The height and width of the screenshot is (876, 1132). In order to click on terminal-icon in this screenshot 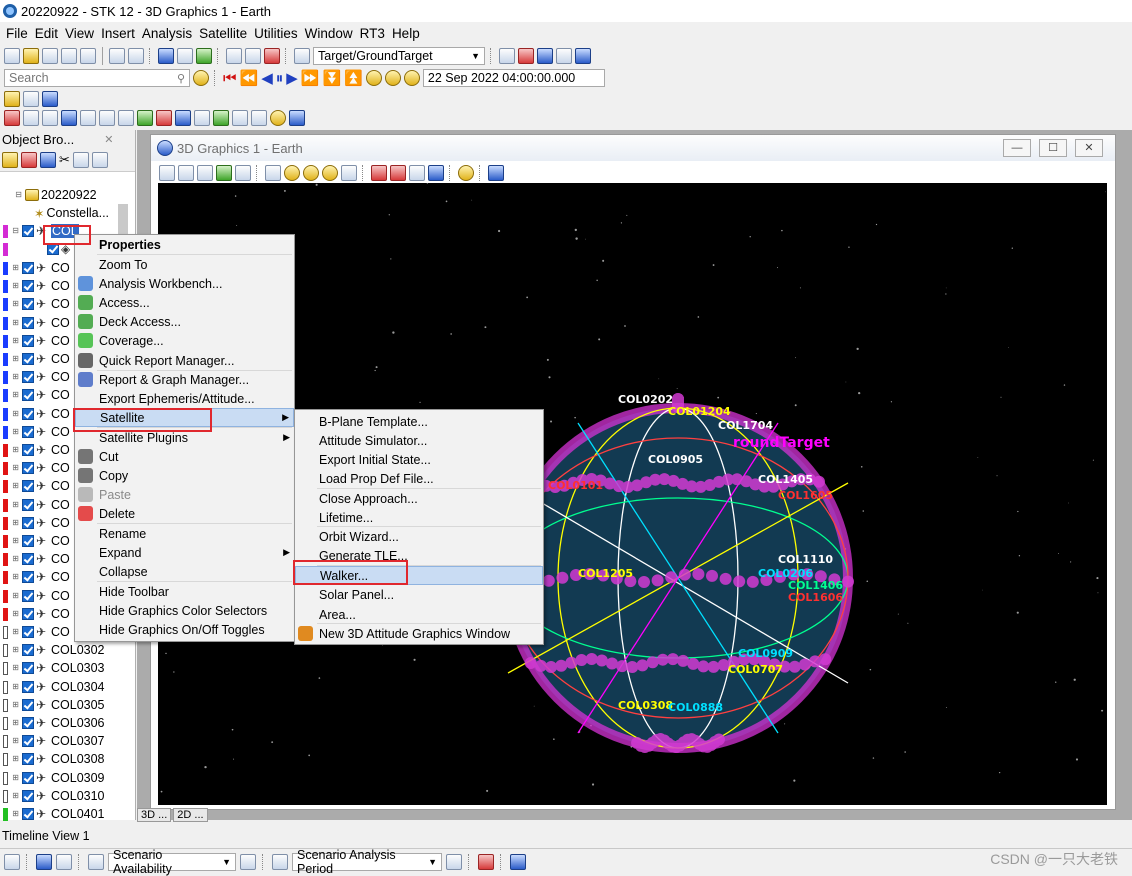, I will do `click(202, 118)`.